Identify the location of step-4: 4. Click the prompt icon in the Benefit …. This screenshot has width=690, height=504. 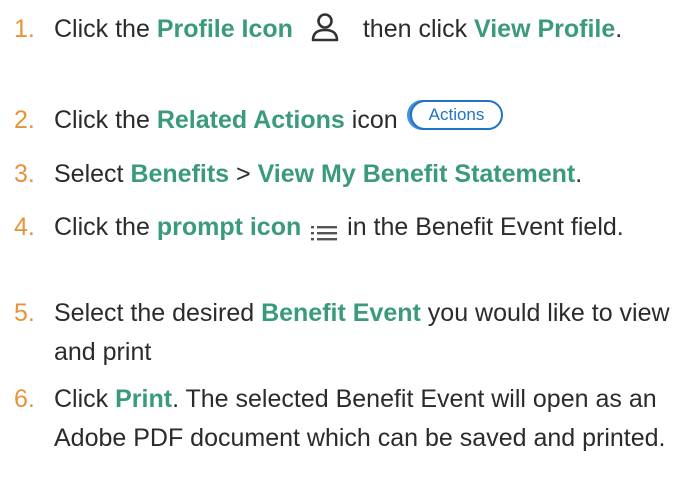
(335, 227).